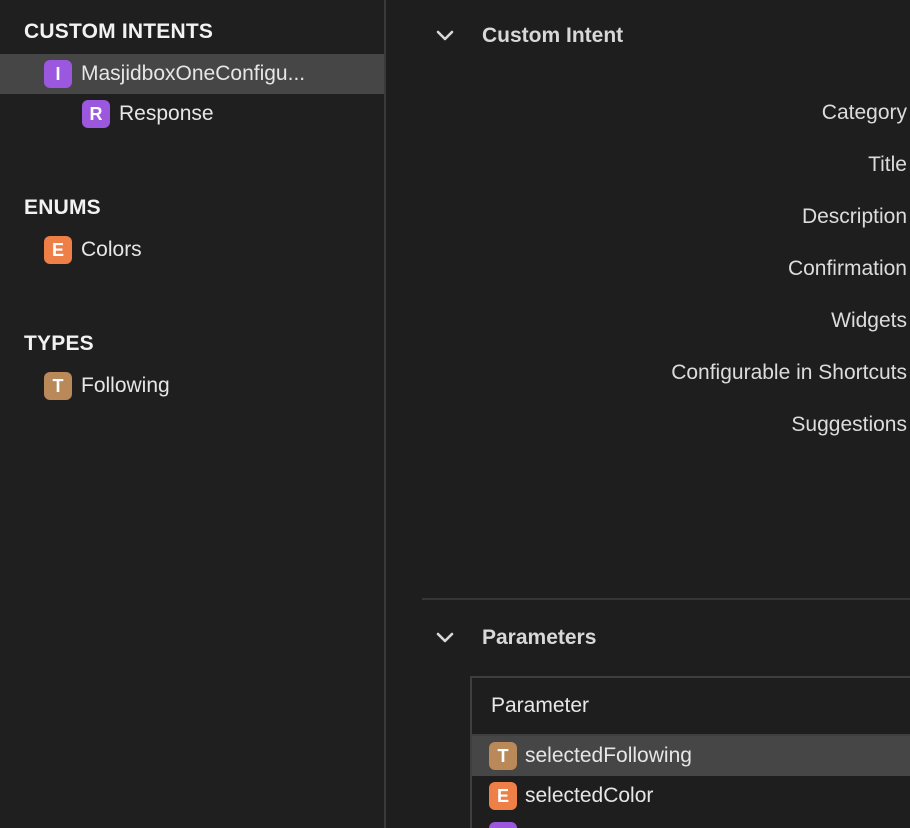 The width and height of the screenshot is (910, 828). I want to click on field-label-category: Category, so click(864, 112).